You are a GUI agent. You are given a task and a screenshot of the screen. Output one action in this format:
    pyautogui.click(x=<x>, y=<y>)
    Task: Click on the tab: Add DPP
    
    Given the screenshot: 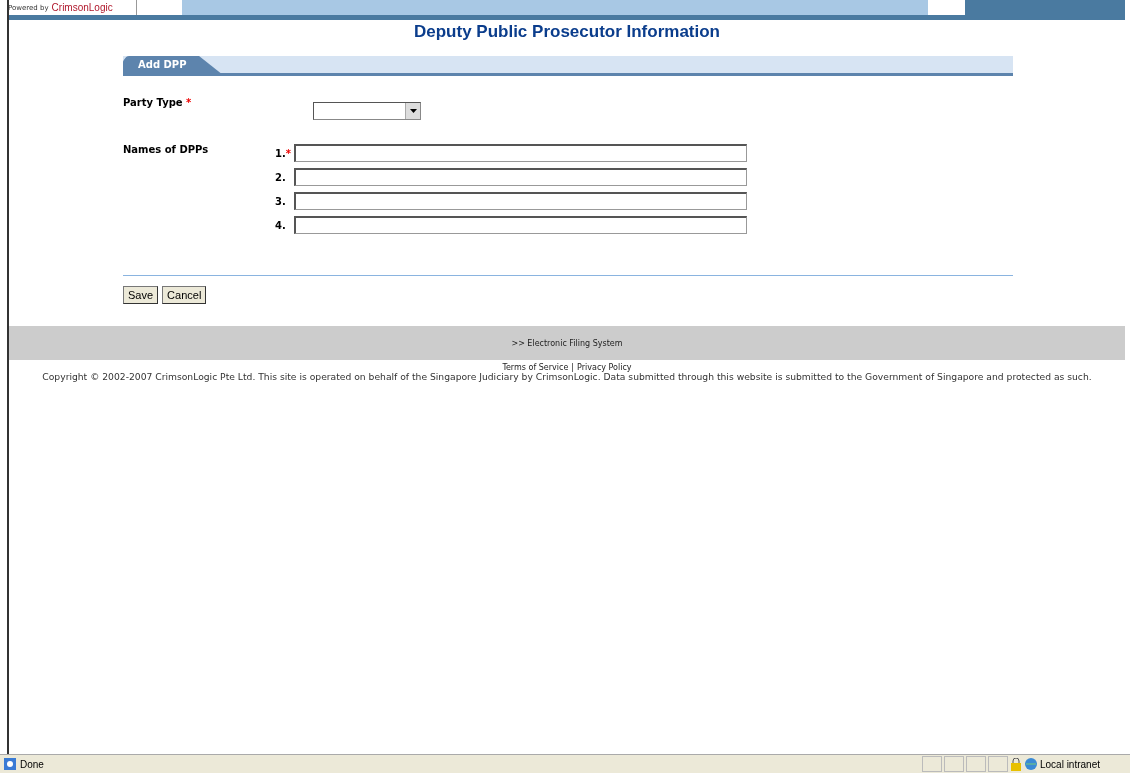 What is the action you would take?
    pyautogui.click(x=172, y=64)
    